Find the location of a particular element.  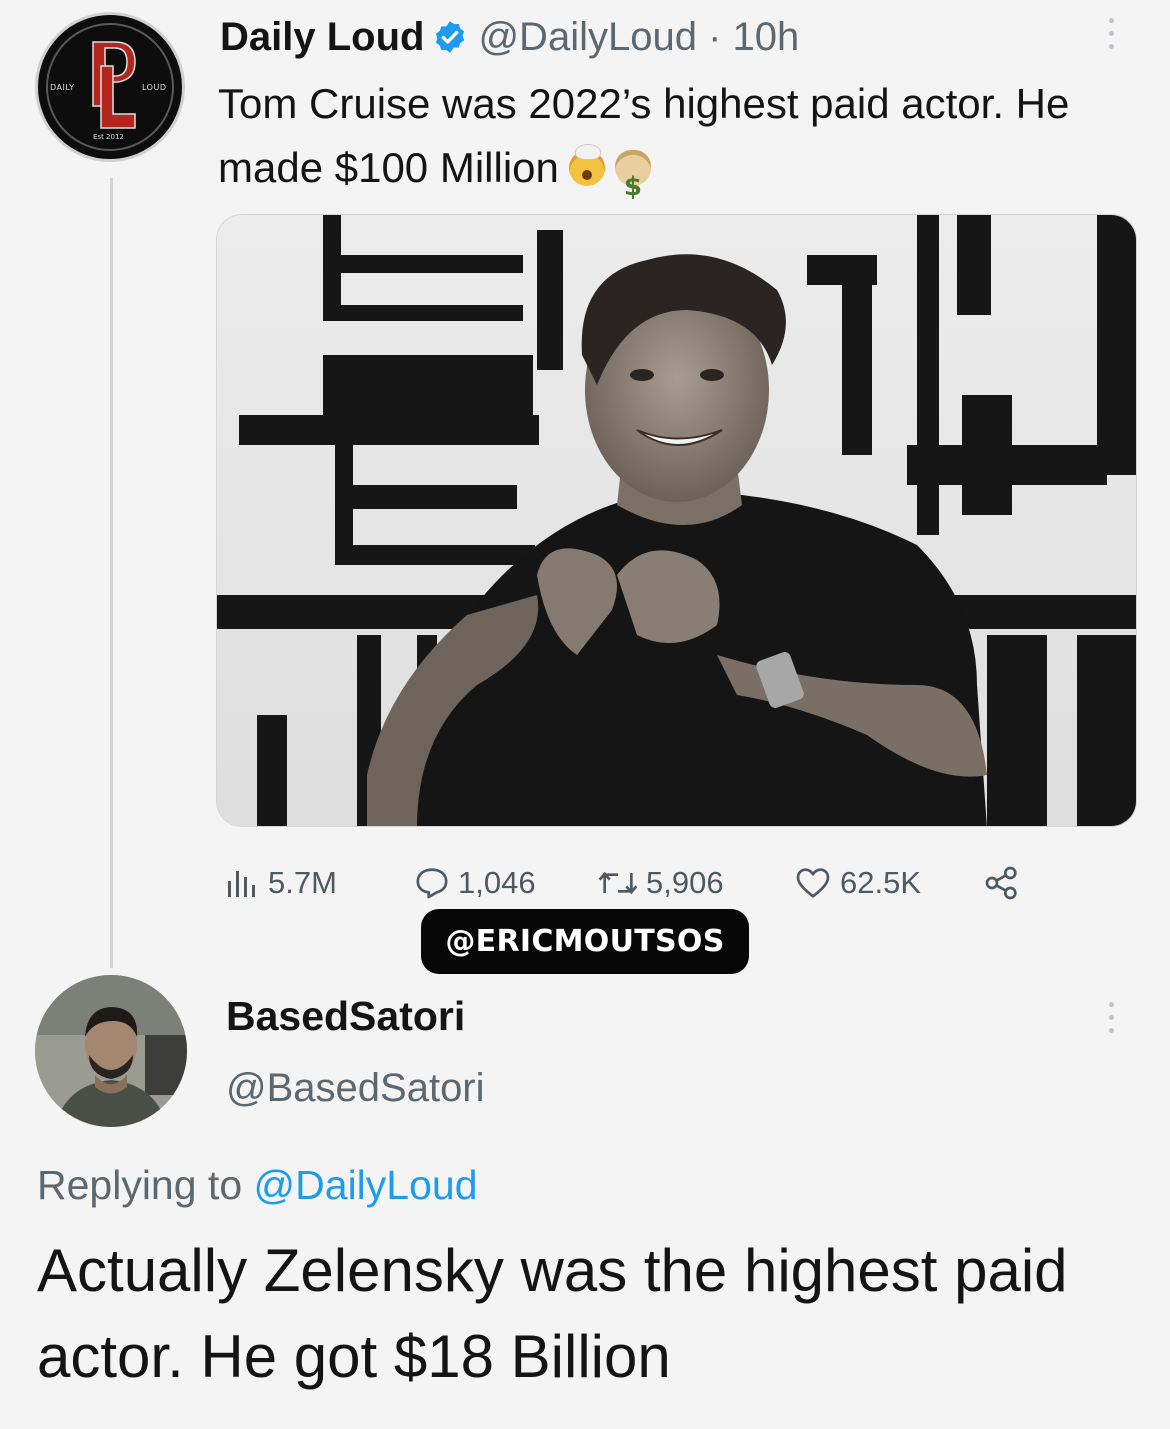

tweet-header: Daily Loud @DailyLoud · 10h is located at coordinates (509, 37).